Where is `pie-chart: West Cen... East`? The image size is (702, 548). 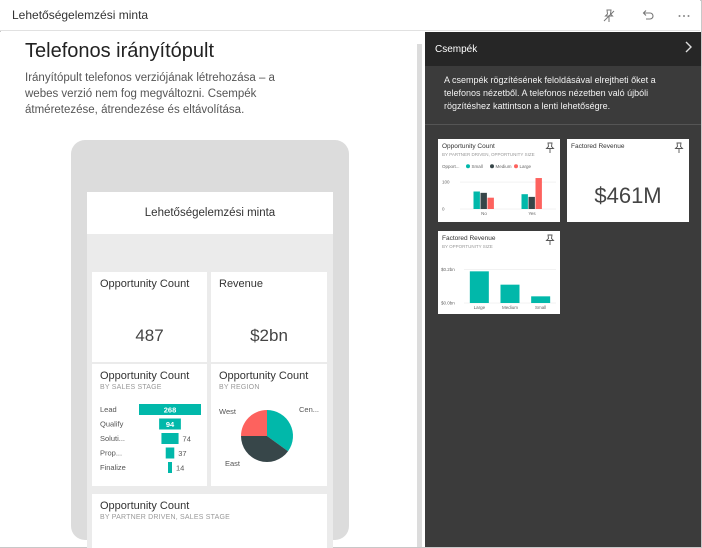
pie-chart: West Cen... East is located at coordinates (269, 436).